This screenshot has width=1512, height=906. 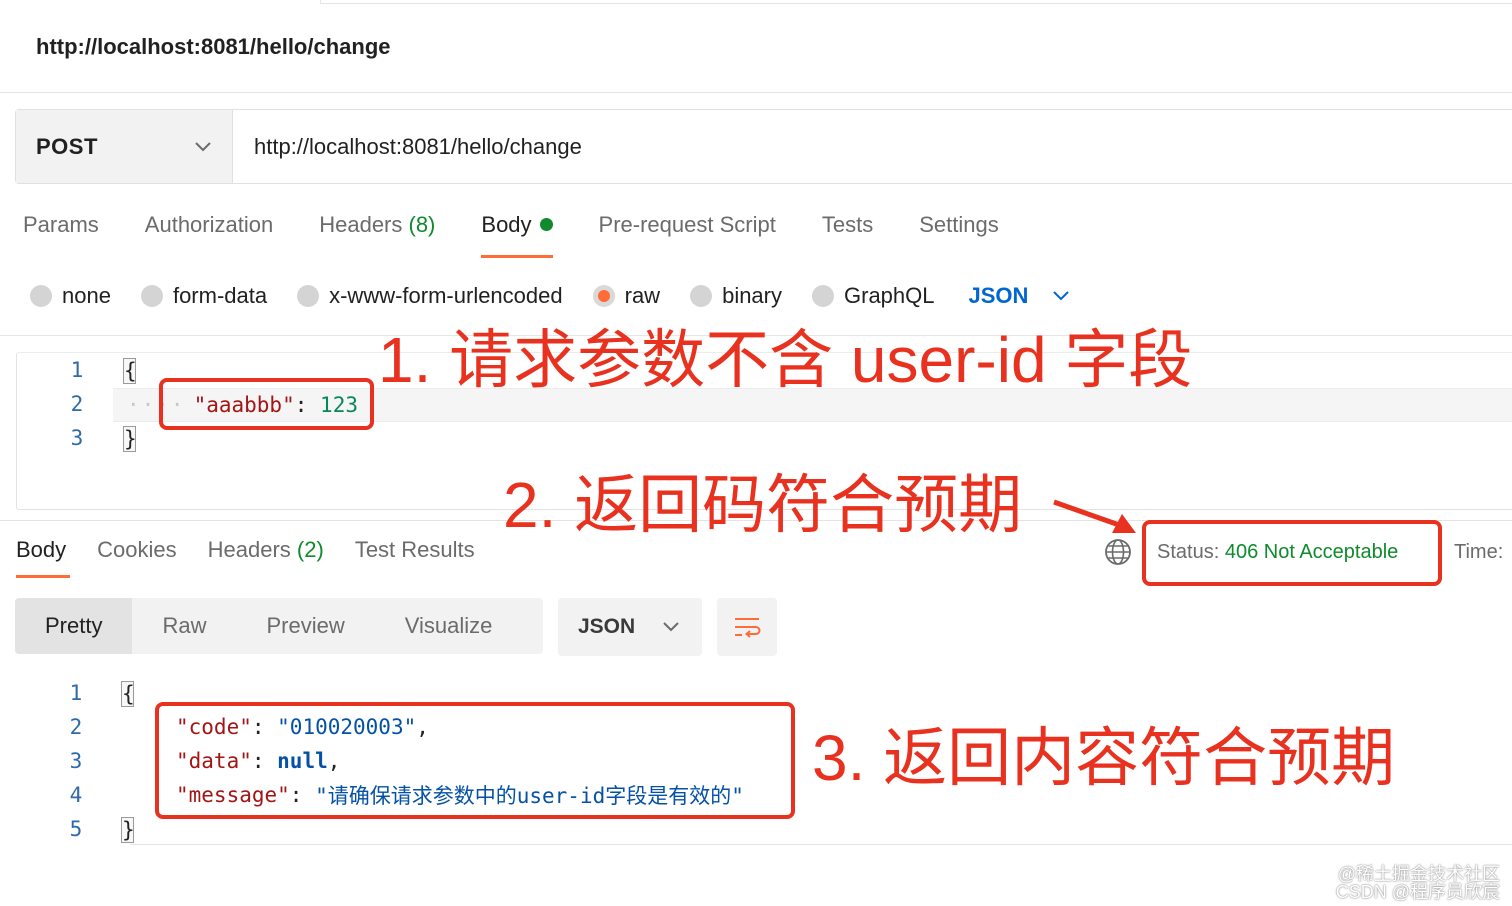 I want to click on radio-none: none, so click(x=70, y=296).